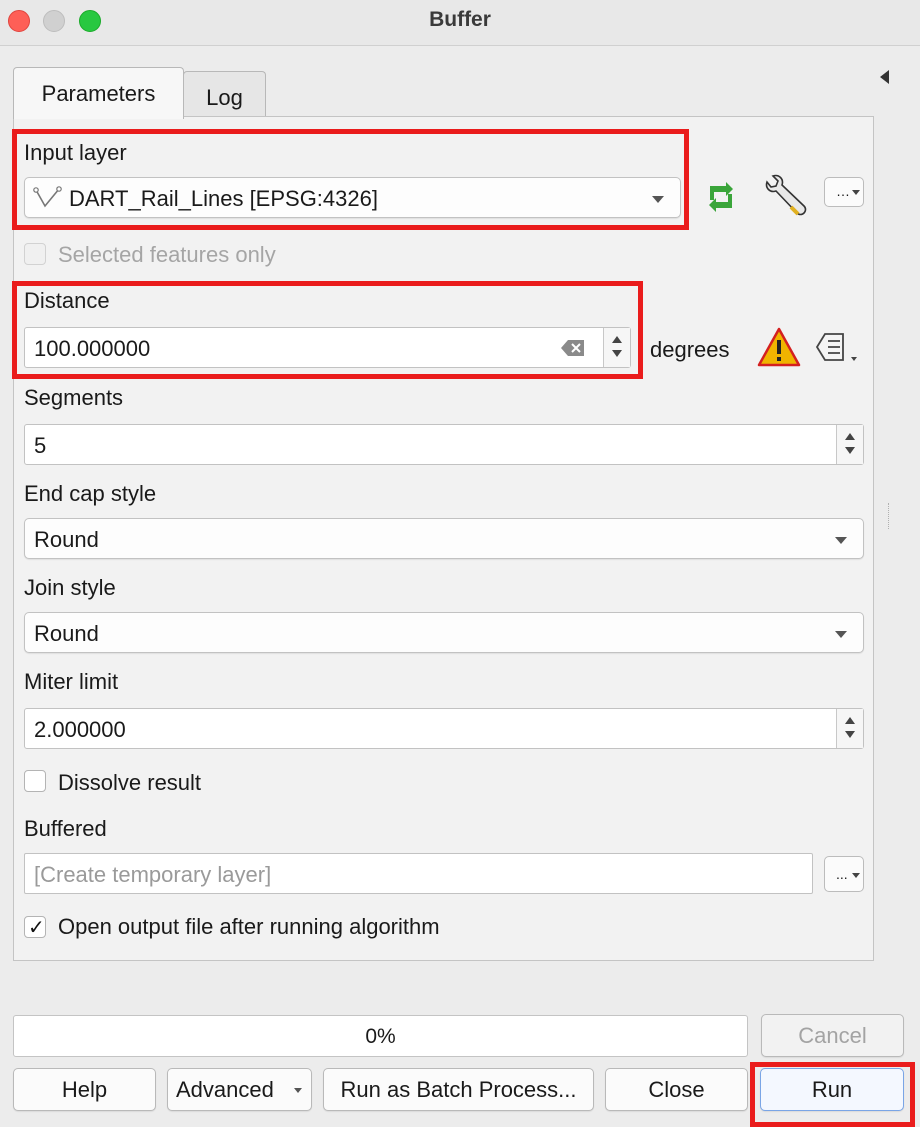 The width and height of the screenshot is (920, 1127). I want to click on end-cap-combo: Round, so click(444, 538).